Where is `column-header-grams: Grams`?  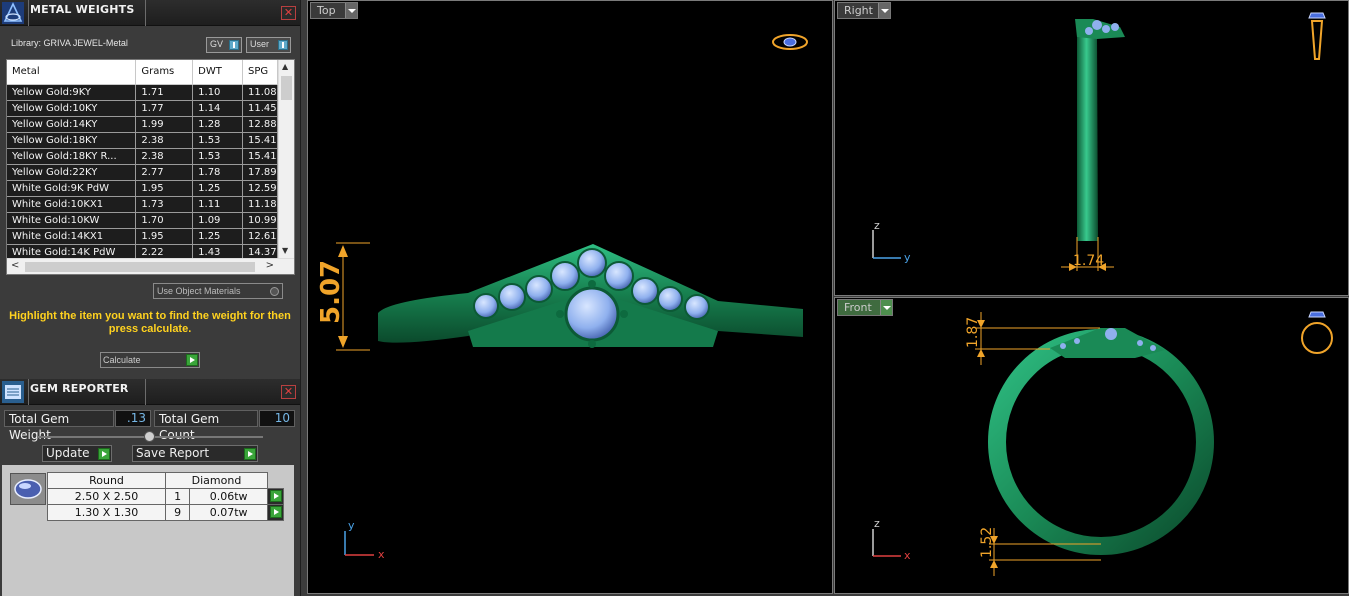
column-header-grams: Grams is located at coordinates (164, 72).